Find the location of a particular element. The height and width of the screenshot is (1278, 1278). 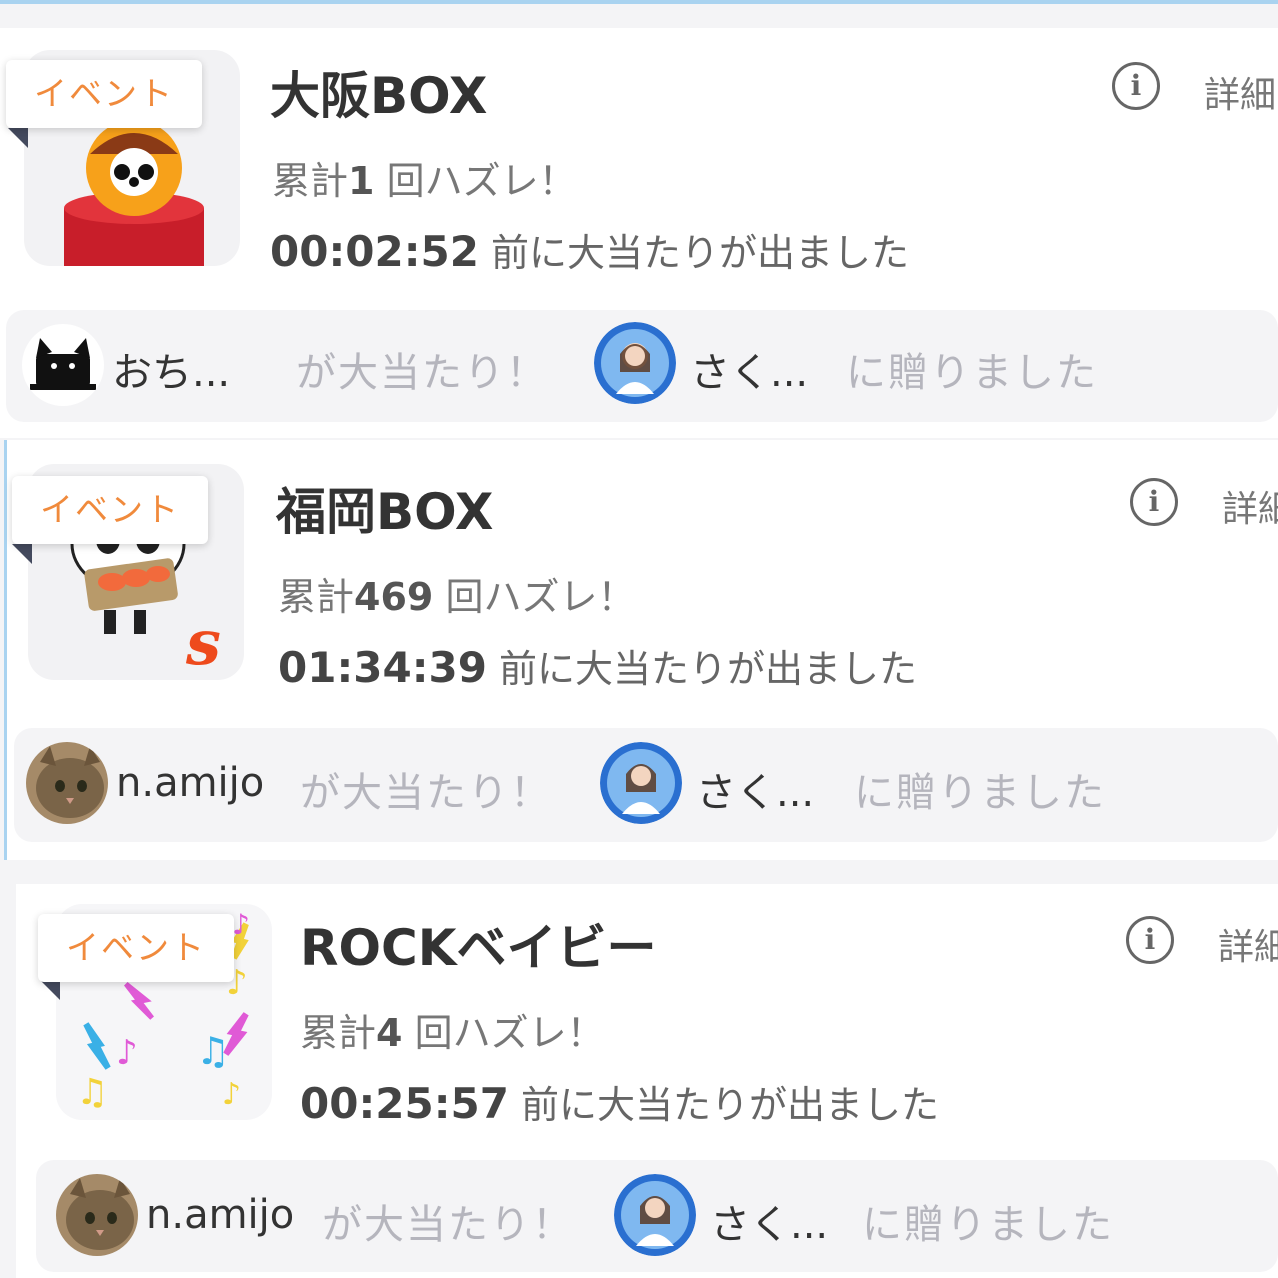

svg-text: s is located at coordinates (203, 642).